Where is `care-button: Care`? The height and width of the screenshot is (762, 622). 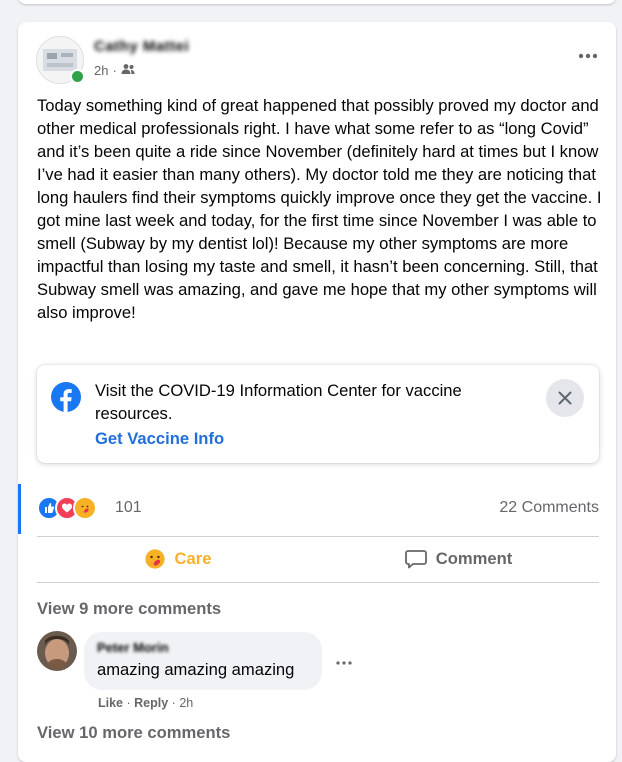 care-button: Care is located at coordinates (177, 559).